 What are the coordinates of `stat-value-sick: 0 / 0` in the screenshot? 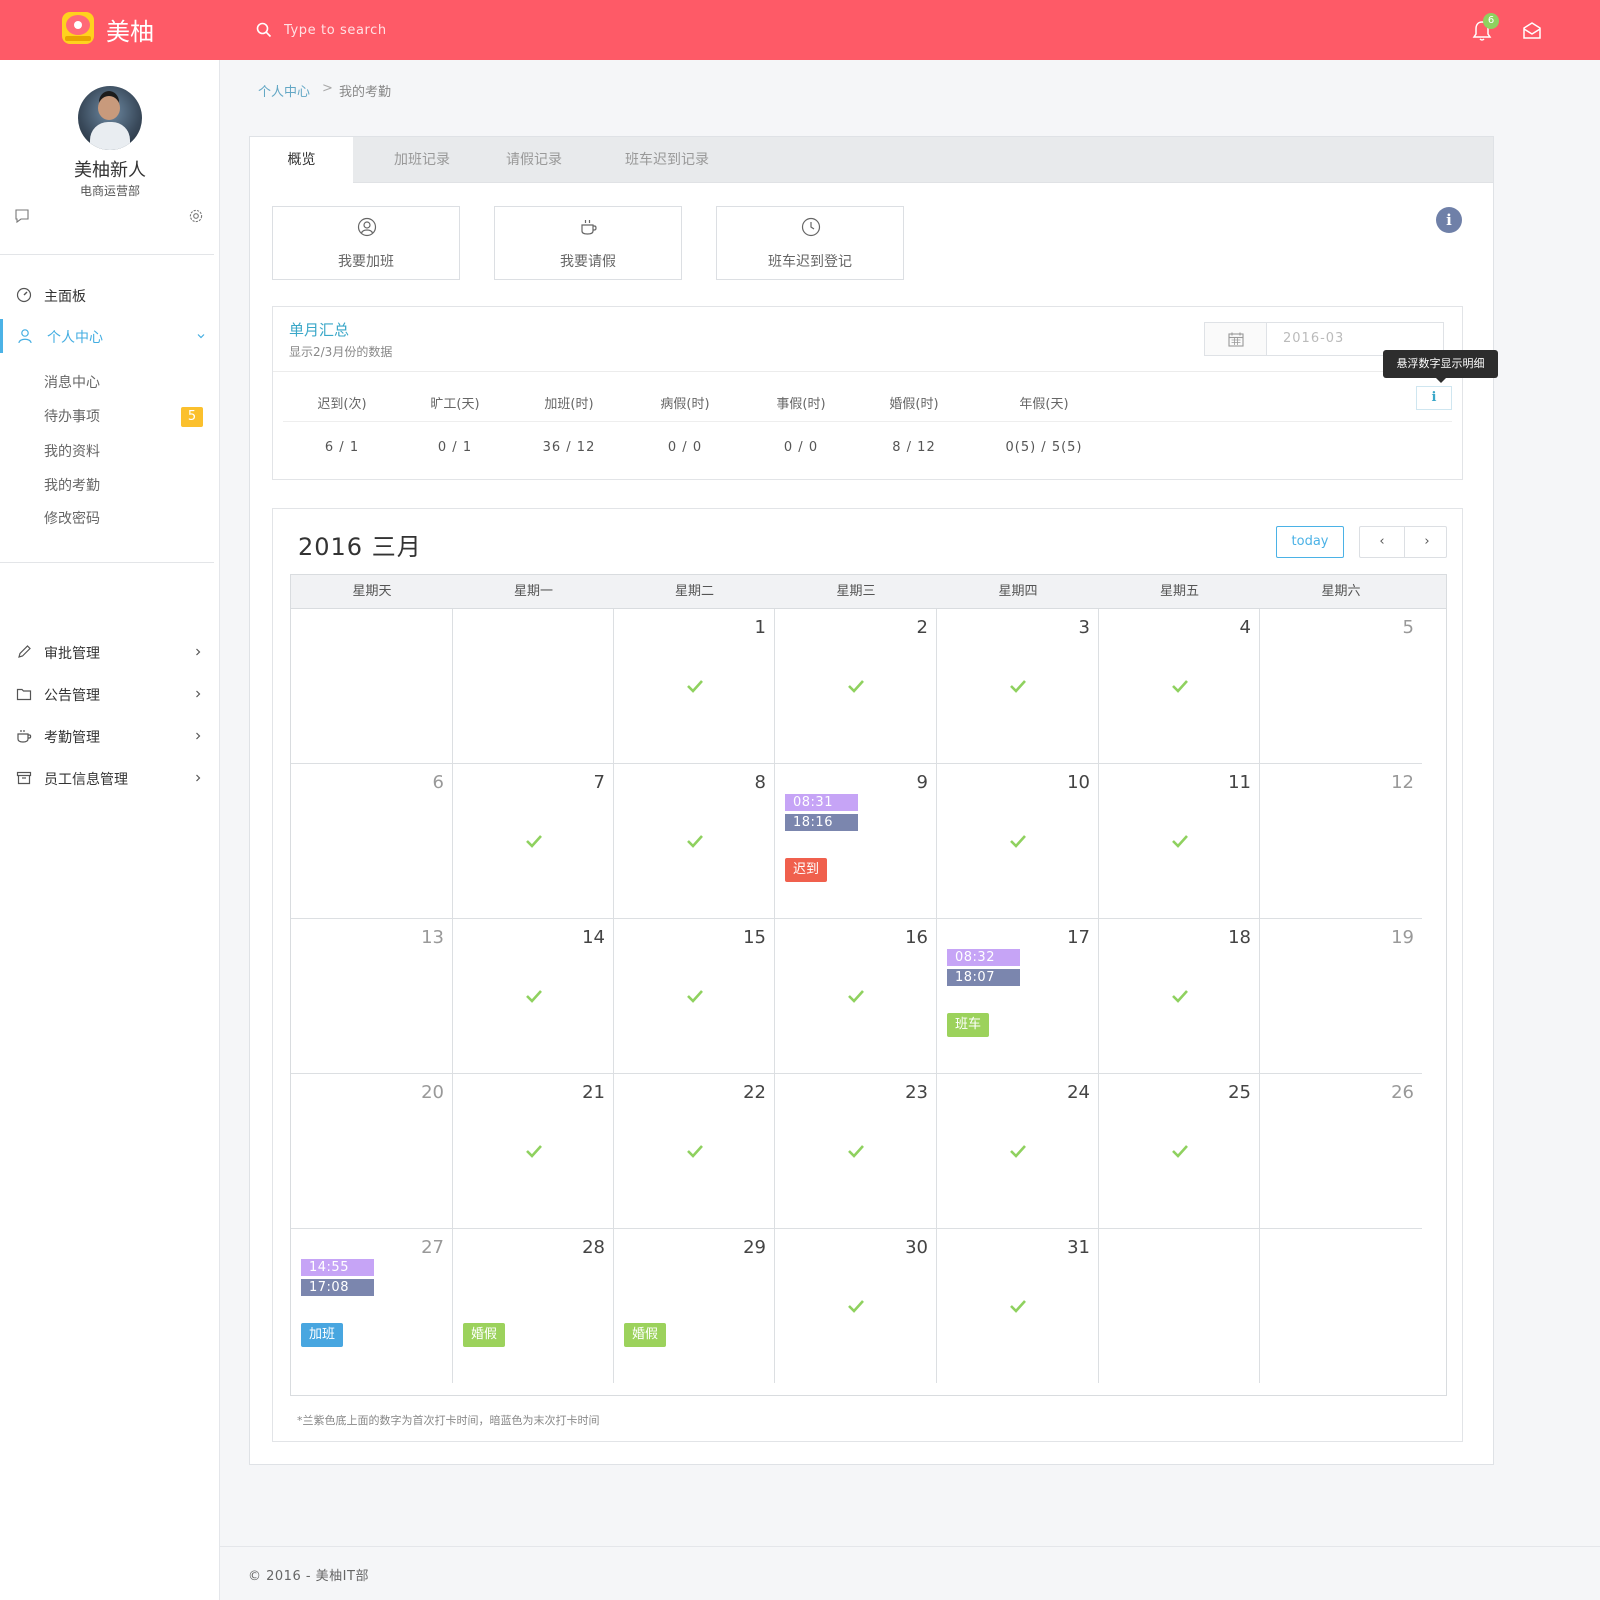 It's located at (685, 447).